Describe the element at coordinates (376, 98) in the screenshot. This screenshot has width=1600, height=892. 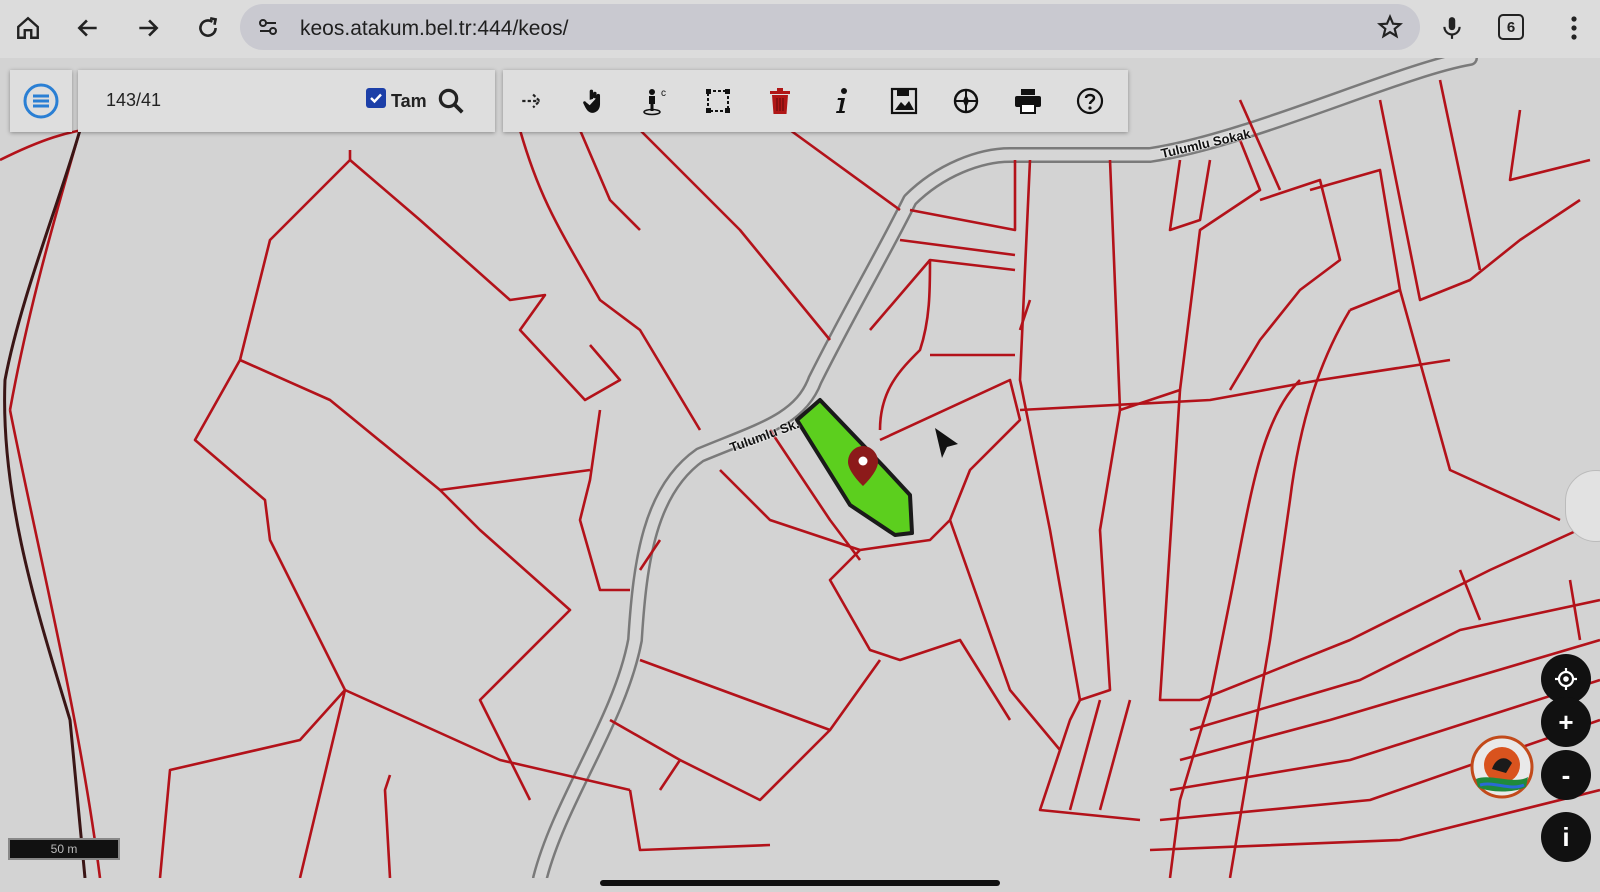
I see `exact-match-checkbox` at that location.